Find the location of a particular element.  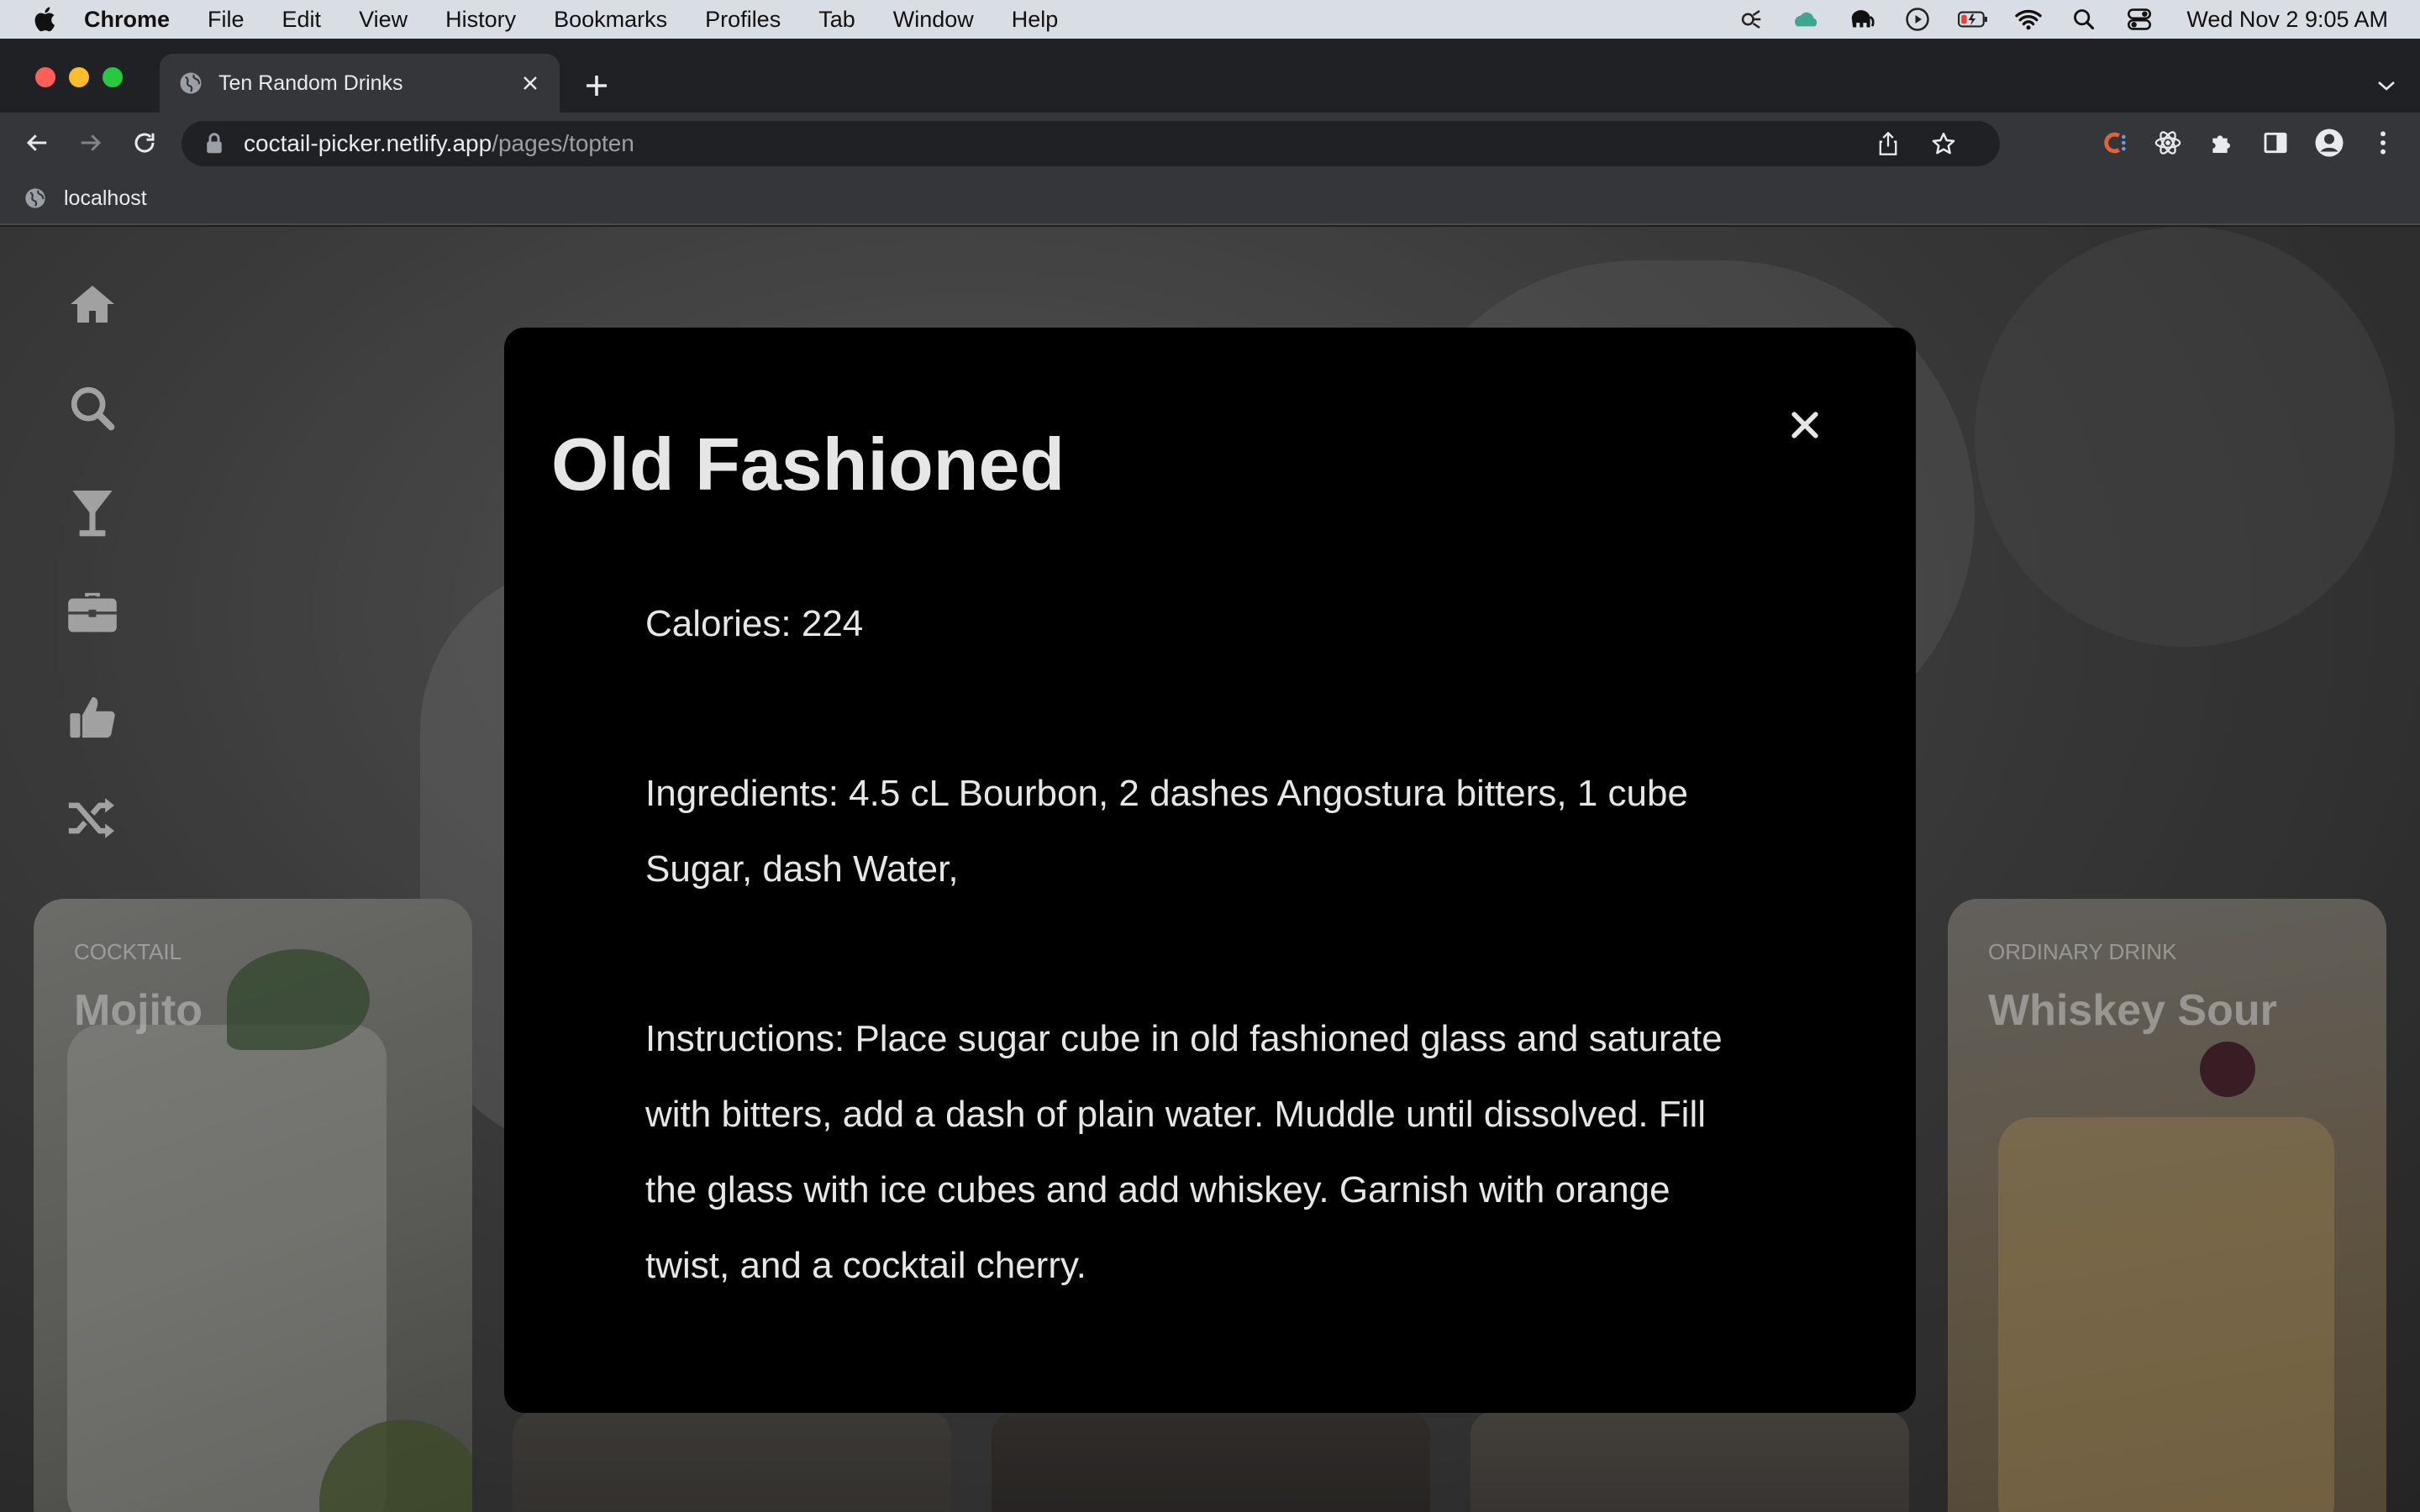

control-center-icon is located at coordinates (2139, 19).